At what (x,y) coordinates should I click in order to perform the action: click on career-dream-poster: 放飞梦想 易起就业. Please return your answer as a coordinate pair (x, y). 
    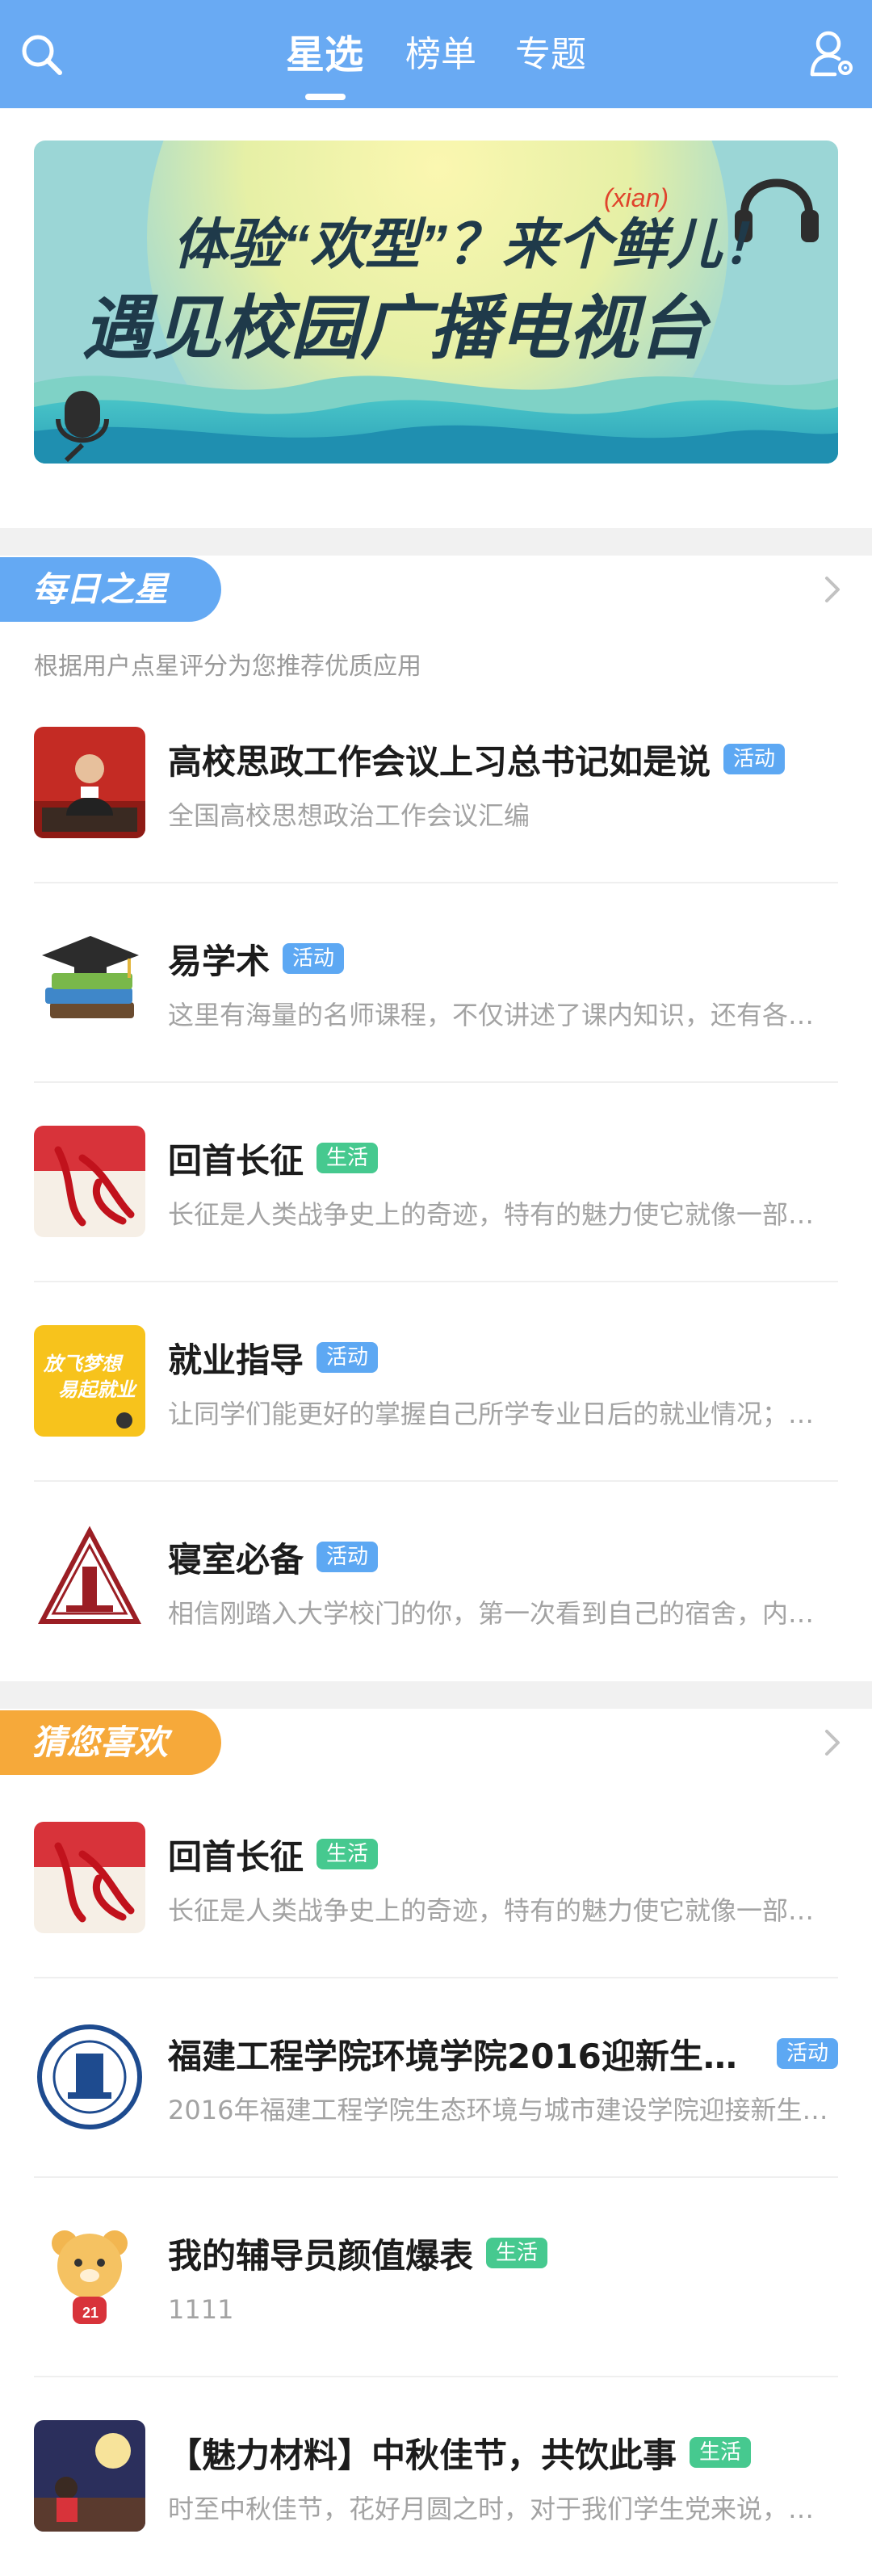
    Looking at the image, I should click on (89, 1381).